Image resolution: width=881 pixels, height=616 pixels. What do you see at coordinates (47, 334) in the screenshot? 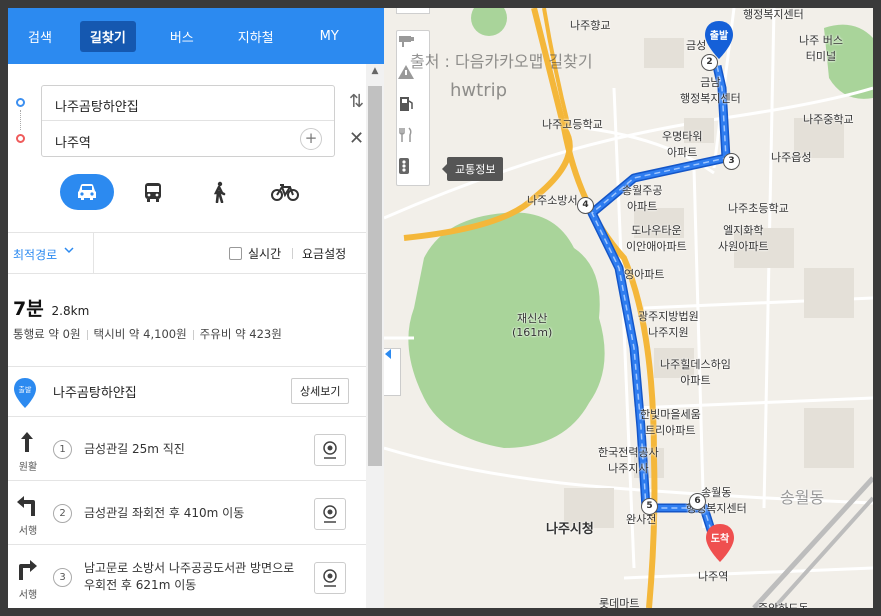
I see `toll-cost: 통행료 약 0원` at bounding box center [47, 334].